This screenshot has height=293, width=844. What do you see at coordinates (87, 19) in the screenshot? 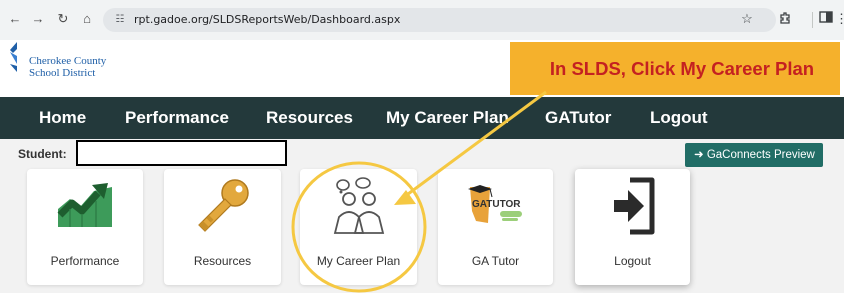
I see `home-icon: ⌂` at bounding box center [87, 19].